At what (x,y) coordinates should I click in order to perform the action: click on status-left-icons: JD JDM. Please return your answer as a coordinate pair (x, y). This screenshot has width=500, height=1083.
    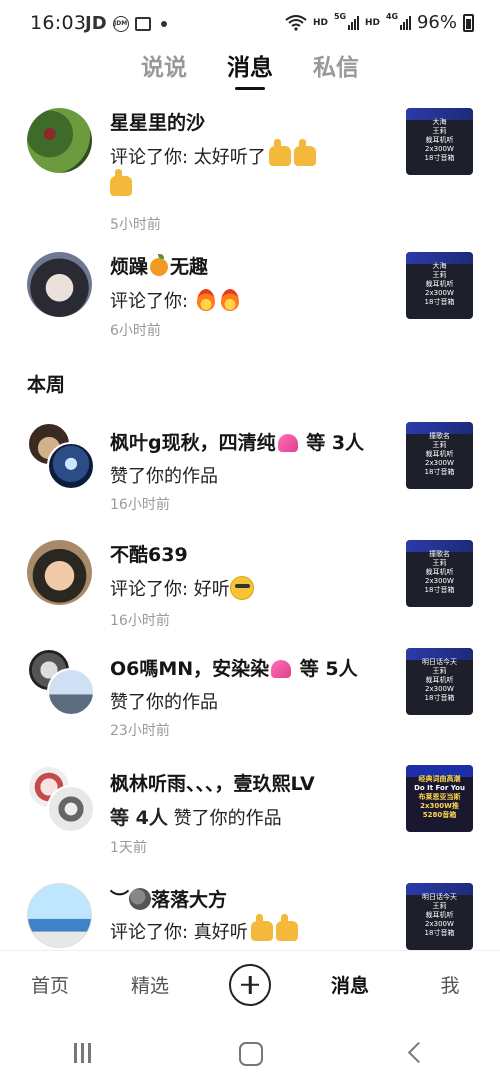
    Looking at the image, I should click on (126, 23).